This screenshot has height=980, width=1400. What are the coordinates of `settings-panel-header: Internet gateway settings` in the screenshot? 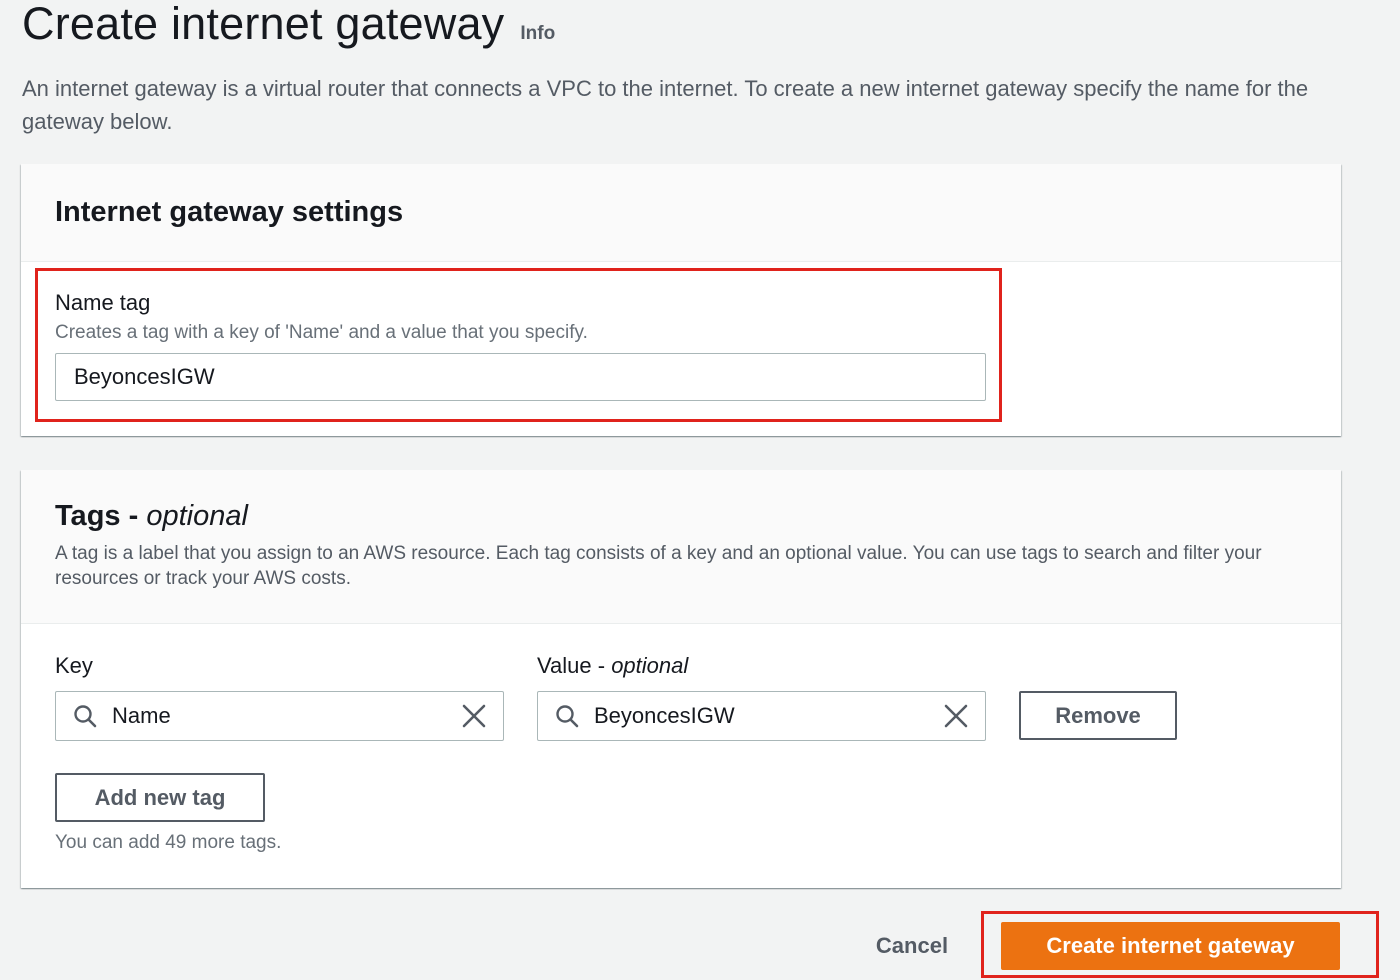 It's located at (681, 213).